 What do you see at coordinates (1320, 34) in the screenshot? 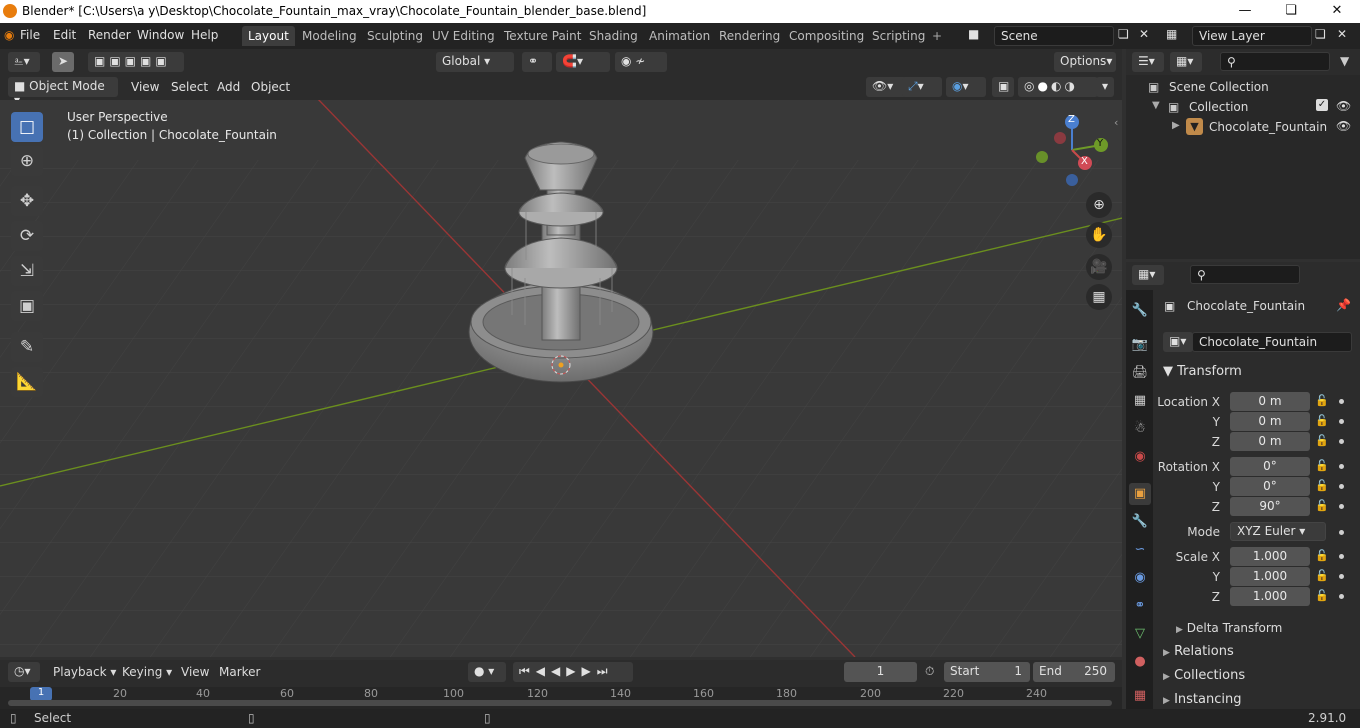
I see `view-layer-copy-icon: ❏` at bounding box center [1320, 34].